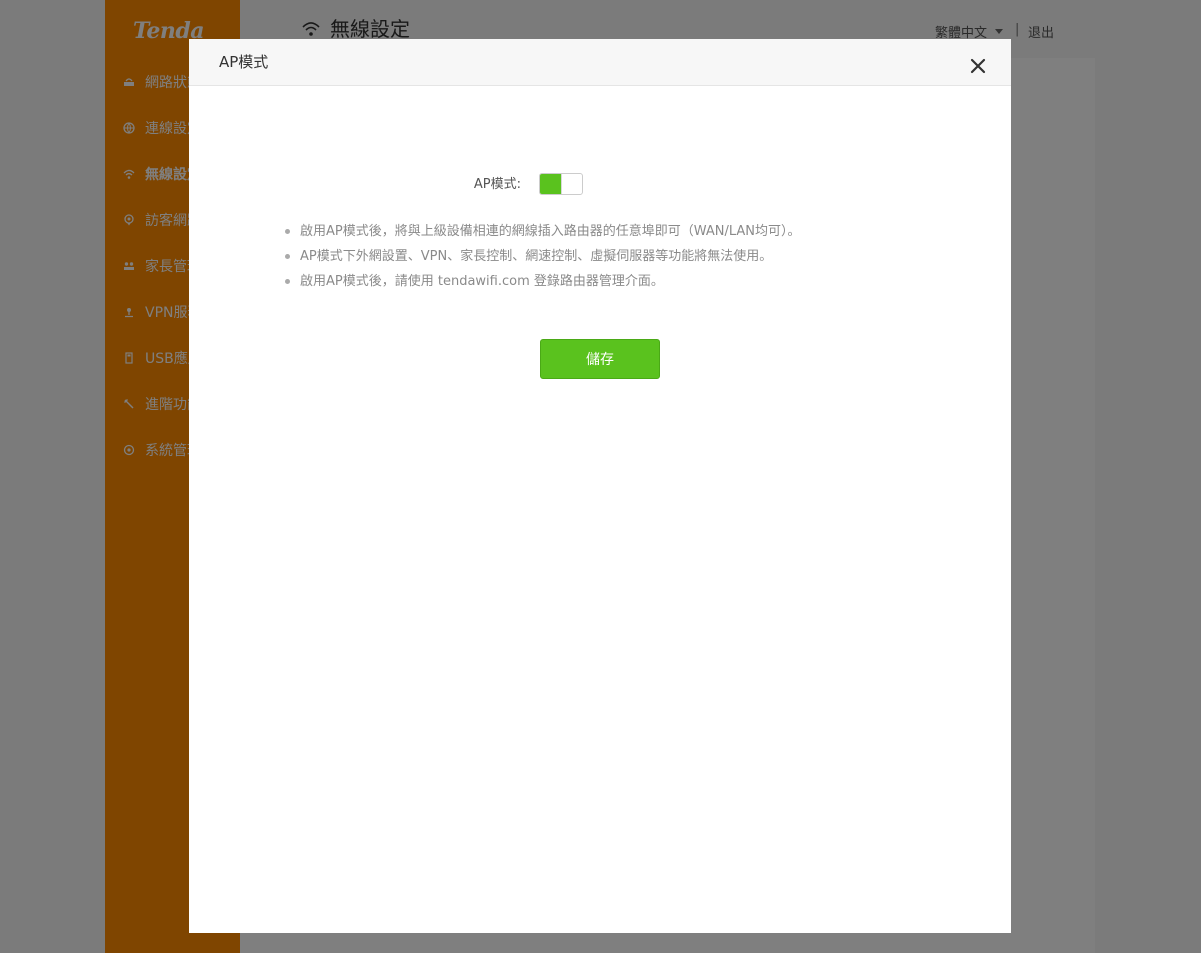  I want to click on close-icon, so click(978, 66).